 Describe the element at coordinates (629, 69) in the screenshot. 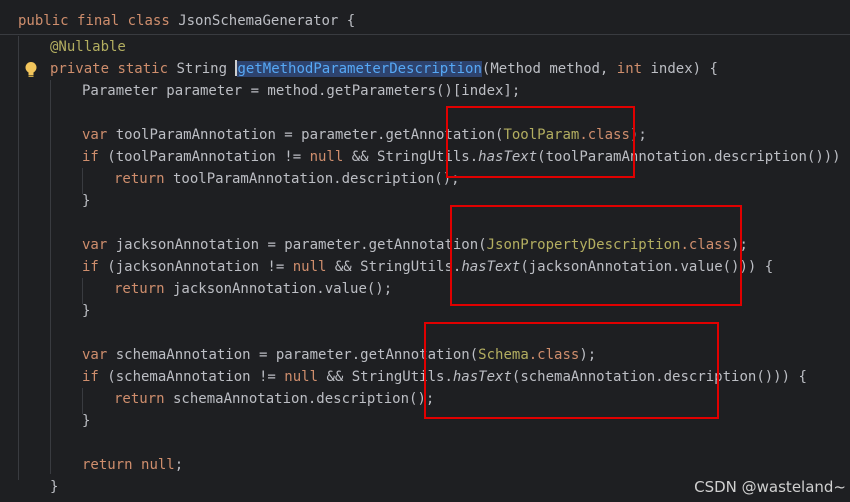

I see `keyword-int: int` at that location.